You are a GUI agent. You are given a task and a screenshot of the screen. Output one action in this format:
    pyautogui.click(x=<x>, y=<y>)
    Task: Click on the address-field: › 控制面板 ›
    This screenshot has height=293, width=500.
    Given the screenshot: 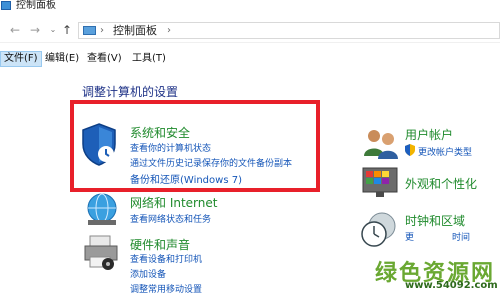 What is the action you would take?
    pyautogui.click(x=289, y=30)
    